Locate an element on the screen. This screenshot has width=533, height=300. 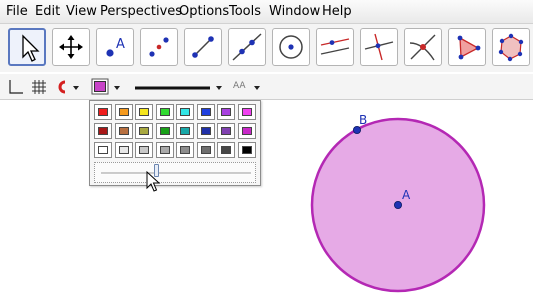
color-chooser-popup is located at coordinates (175, 143).